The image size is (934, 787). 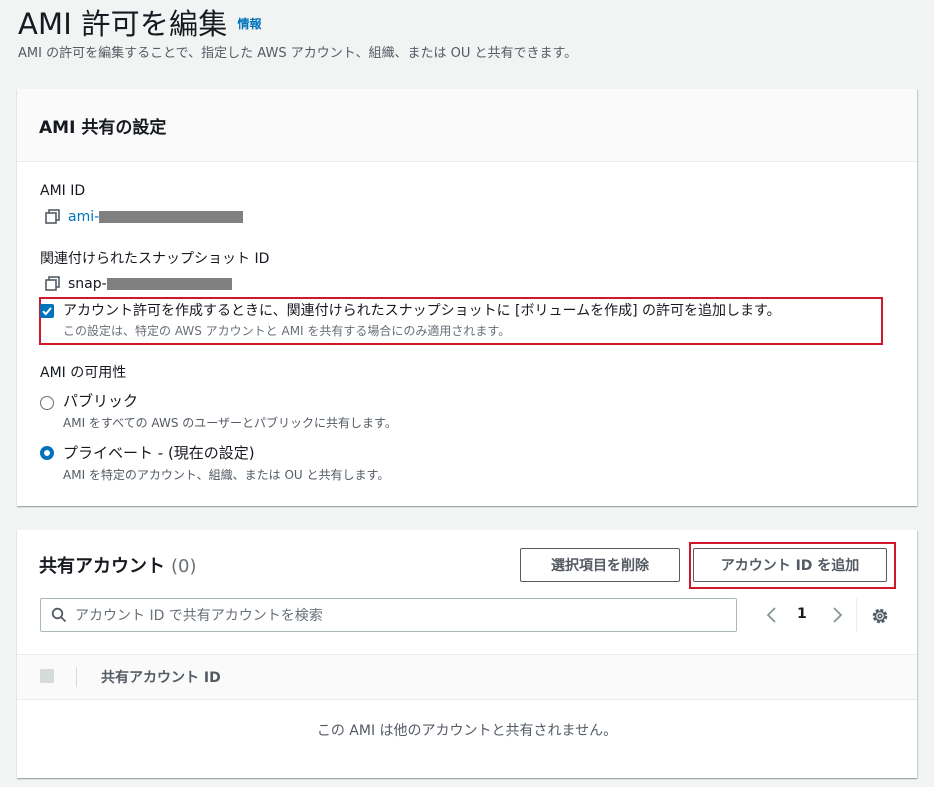 I want to click on availability-label: AMI の可用性, so click(x=83, y=373).